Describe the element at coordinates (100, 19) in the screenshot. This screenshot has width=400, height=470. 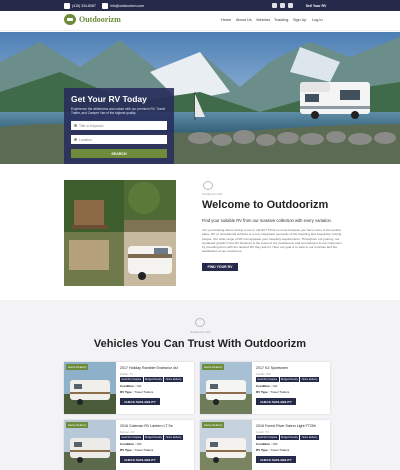
I see `logo-text: Outdoorizm` at that location.